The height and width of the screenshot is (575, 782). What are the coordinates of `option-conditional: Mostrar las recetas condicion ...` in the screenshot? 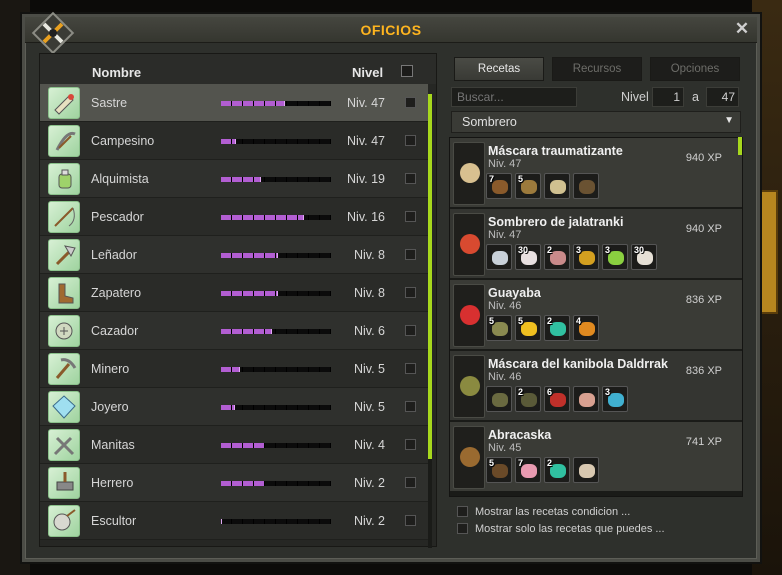 It's located at (543, 512).